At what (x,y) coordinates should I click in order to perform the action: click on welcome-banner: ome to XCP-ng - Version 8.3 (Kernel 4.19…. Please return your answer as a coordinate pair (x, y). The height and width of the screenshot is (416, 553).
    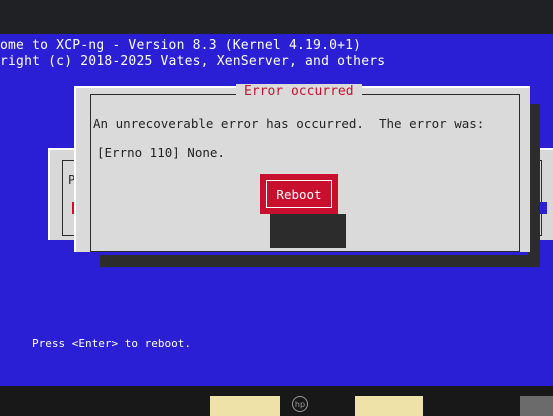
    Looking at the image, I should click on (181, 45).